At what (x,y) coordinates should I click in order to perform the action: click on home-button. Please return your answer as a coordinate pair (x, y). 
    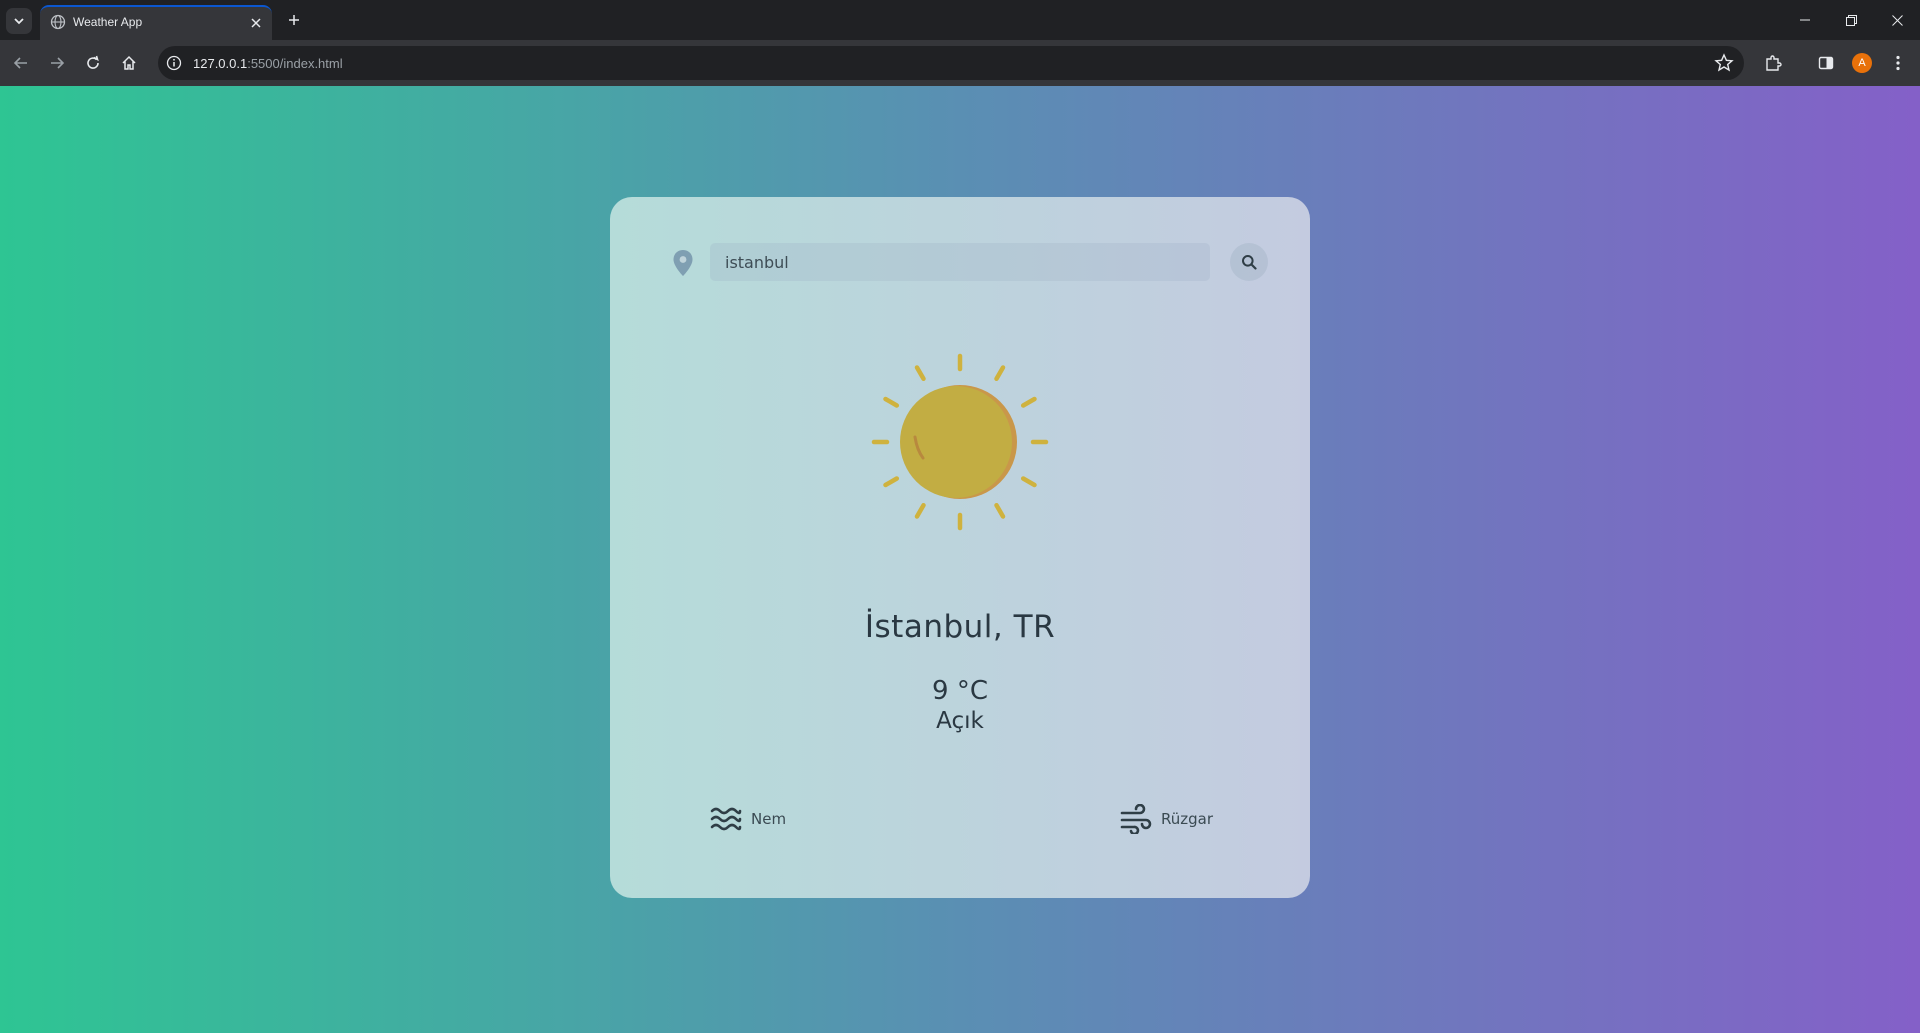
    Looking at the image, I should click on (129, 63).